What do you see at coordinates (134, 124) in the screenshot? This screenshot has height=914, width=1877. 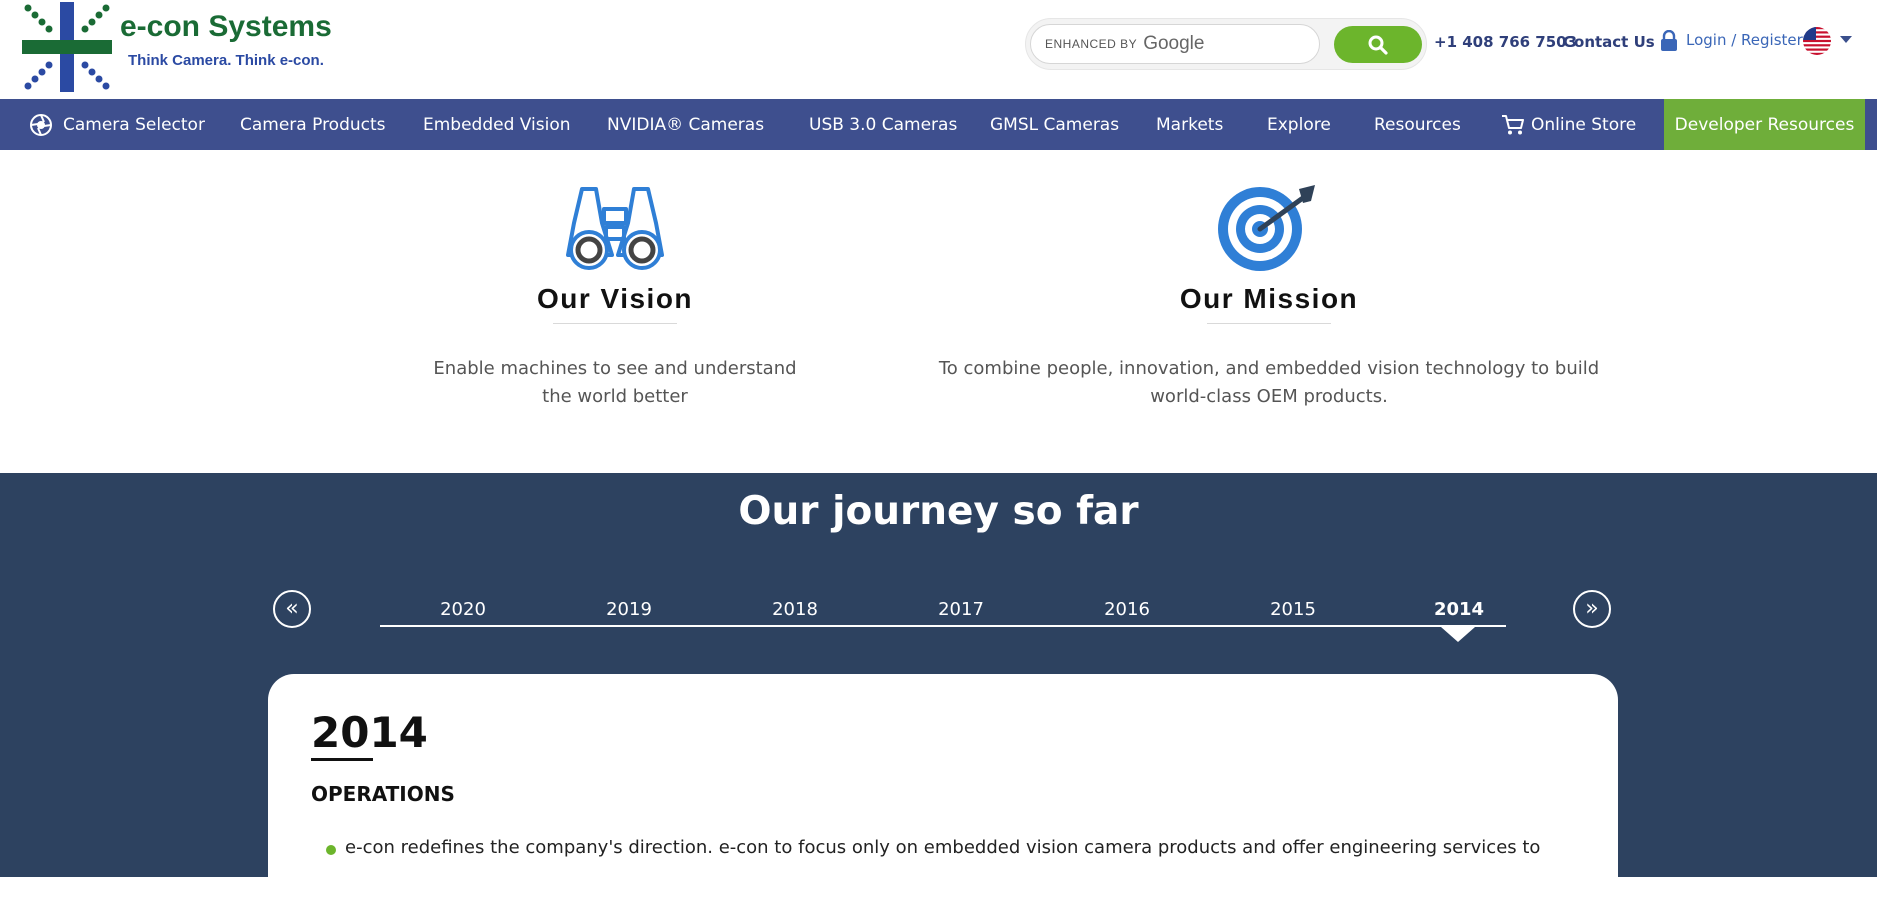 I see `nav-label: Camera Selector` at bounding box center [134, 124].